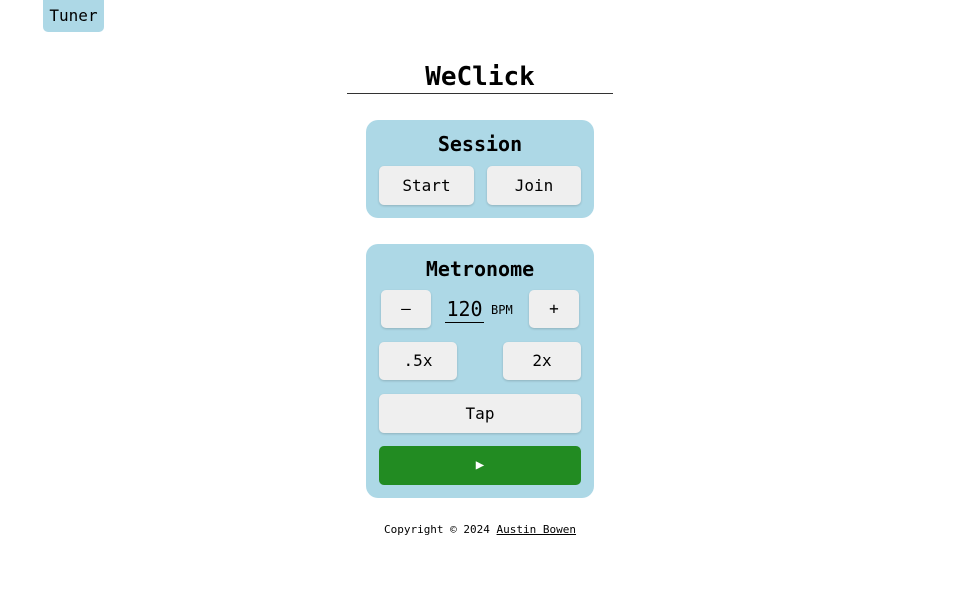 This screenshot has height=600, width=960. What do you see at coordinates (480, 371) in the screenshot?
I see `metronome-card: Metronome – 120 BPM + .5x 2x Tap ▶` at bounding box center [480, 371].